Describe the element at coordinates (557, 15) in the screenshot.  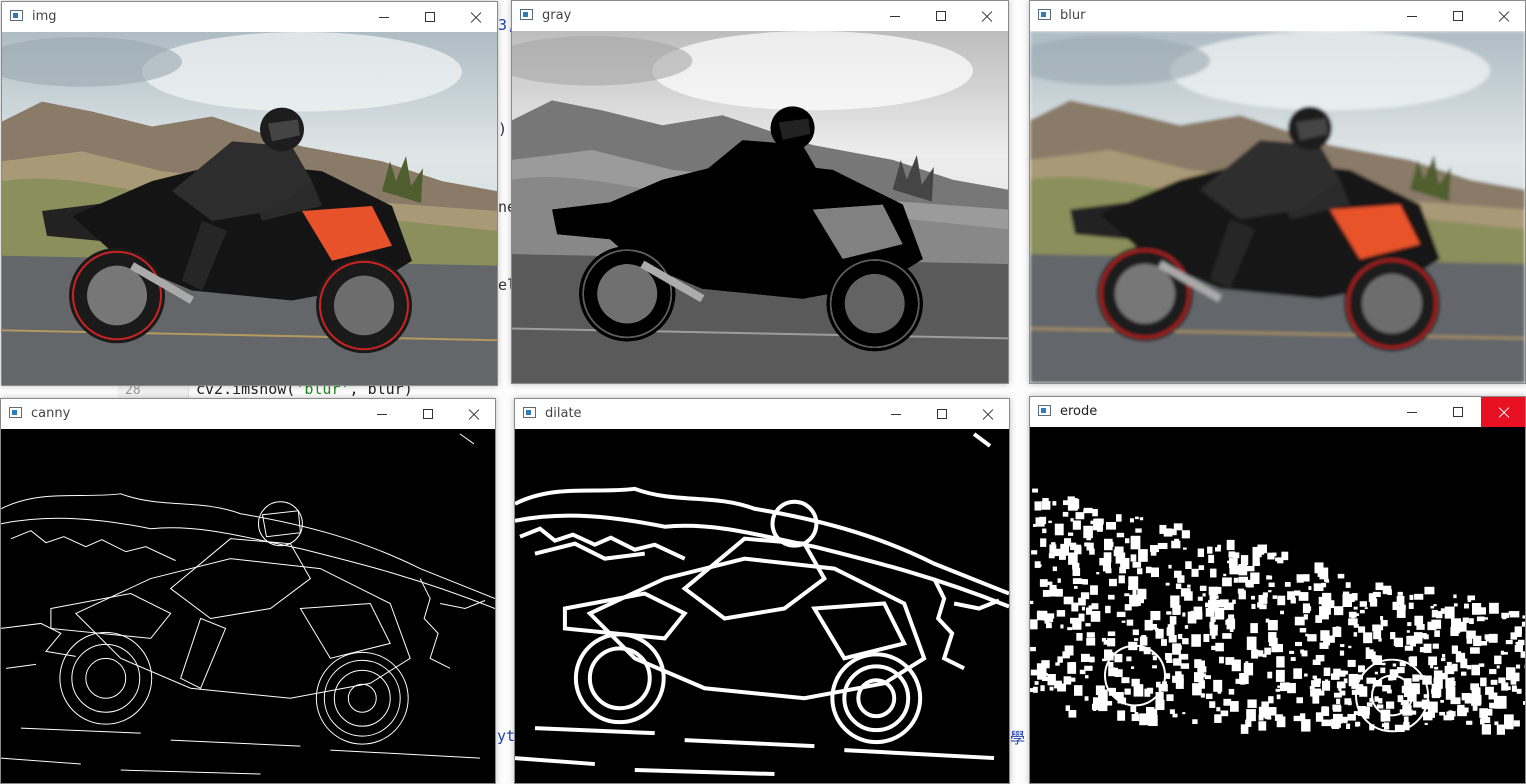
I see `window-title: gray` at that location.